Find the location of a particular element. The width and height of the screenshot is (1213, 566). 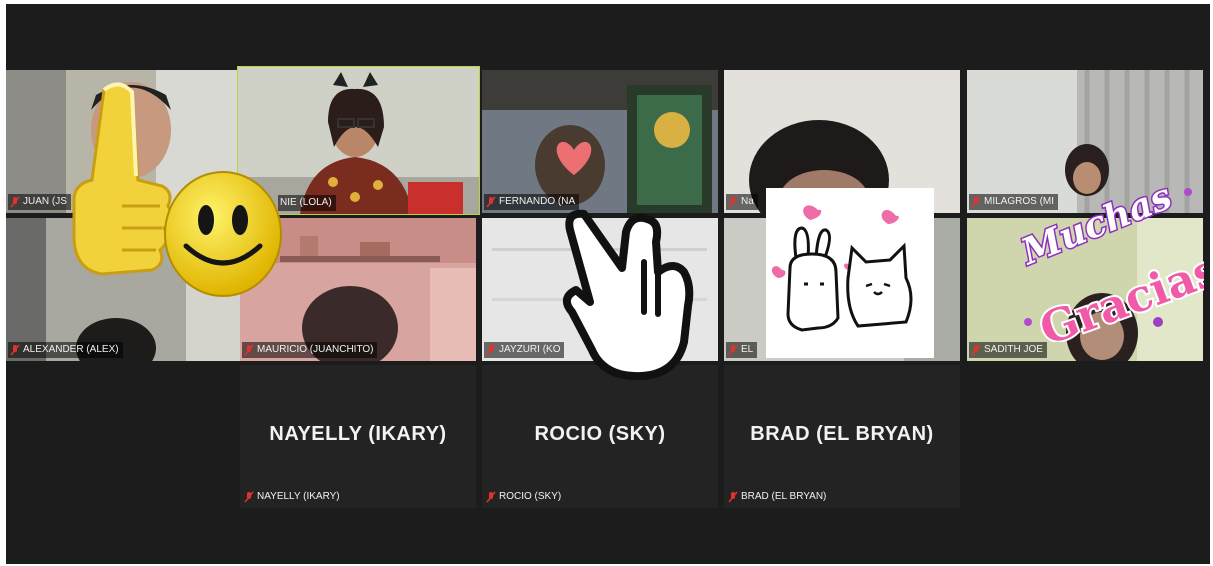

participant-nameplate: NAYELLY (IKARY) is located at coordinates (293, 497).